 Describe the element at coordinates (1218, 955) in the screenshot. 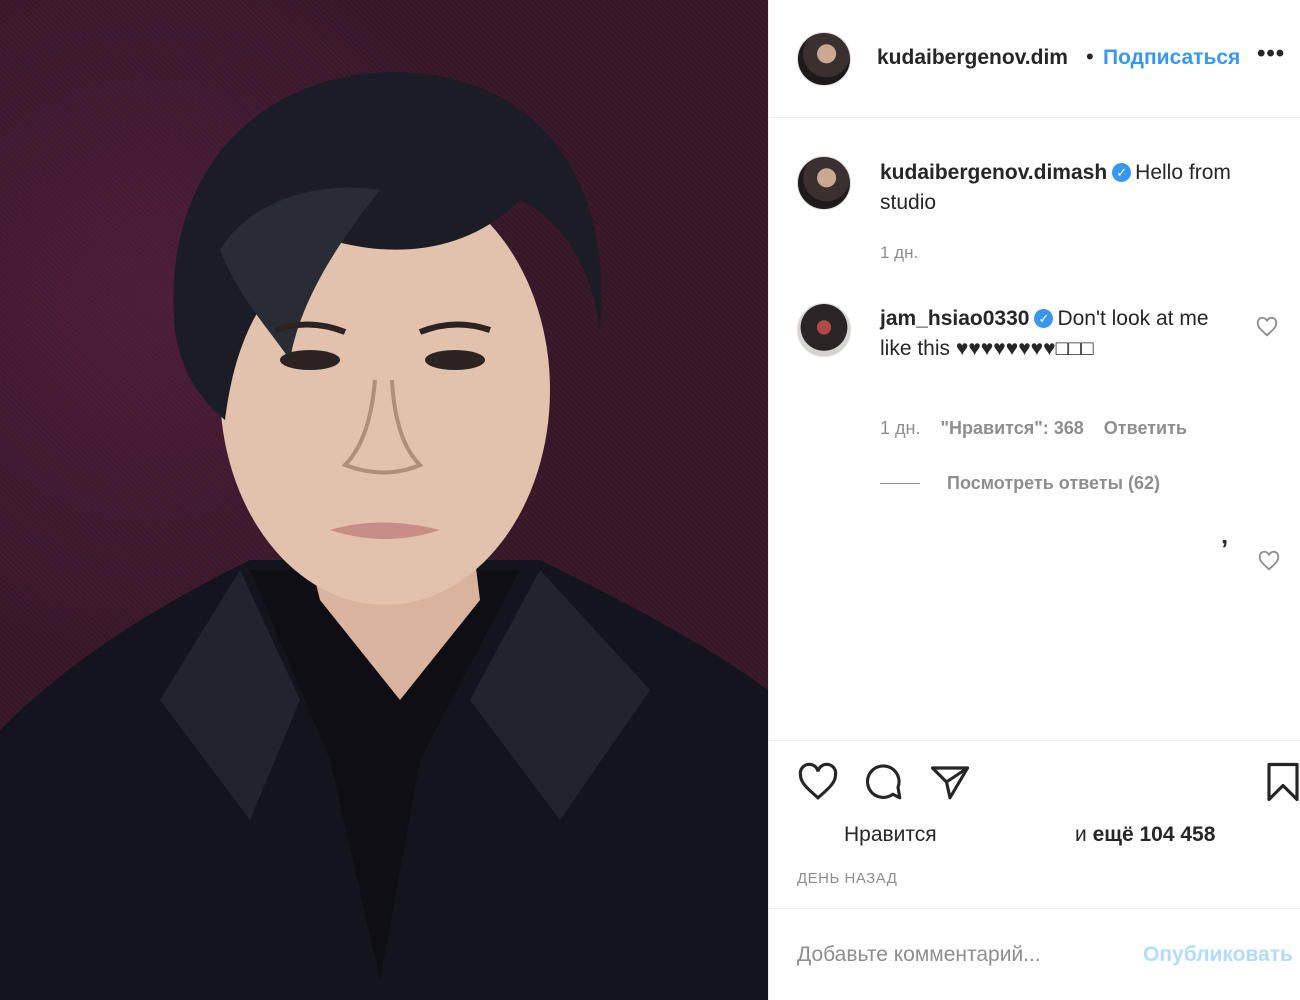

I see `publish-button: Опубликовать` at that location.